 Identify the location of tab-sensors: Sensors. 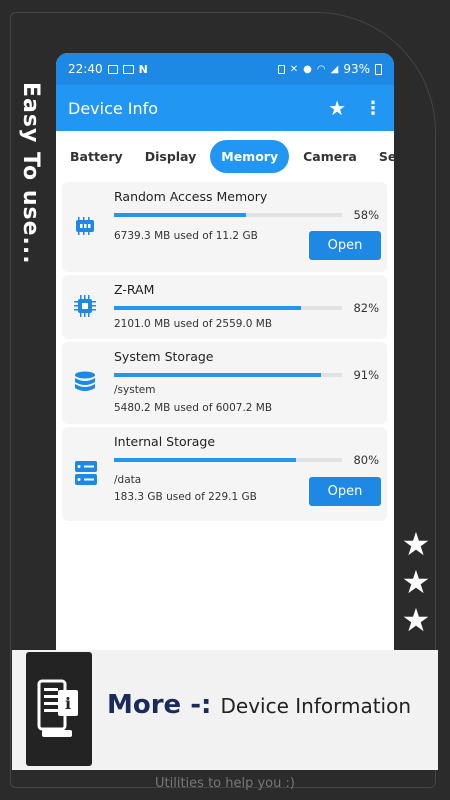
(382, 156).